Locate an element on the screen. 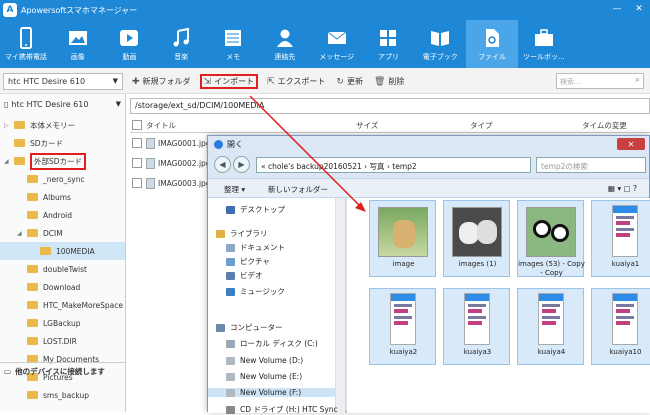 The width and height of the screenshot is (650, 415). toolbar-phone: マイ携帯電話 is located at coordinates (26, 44).